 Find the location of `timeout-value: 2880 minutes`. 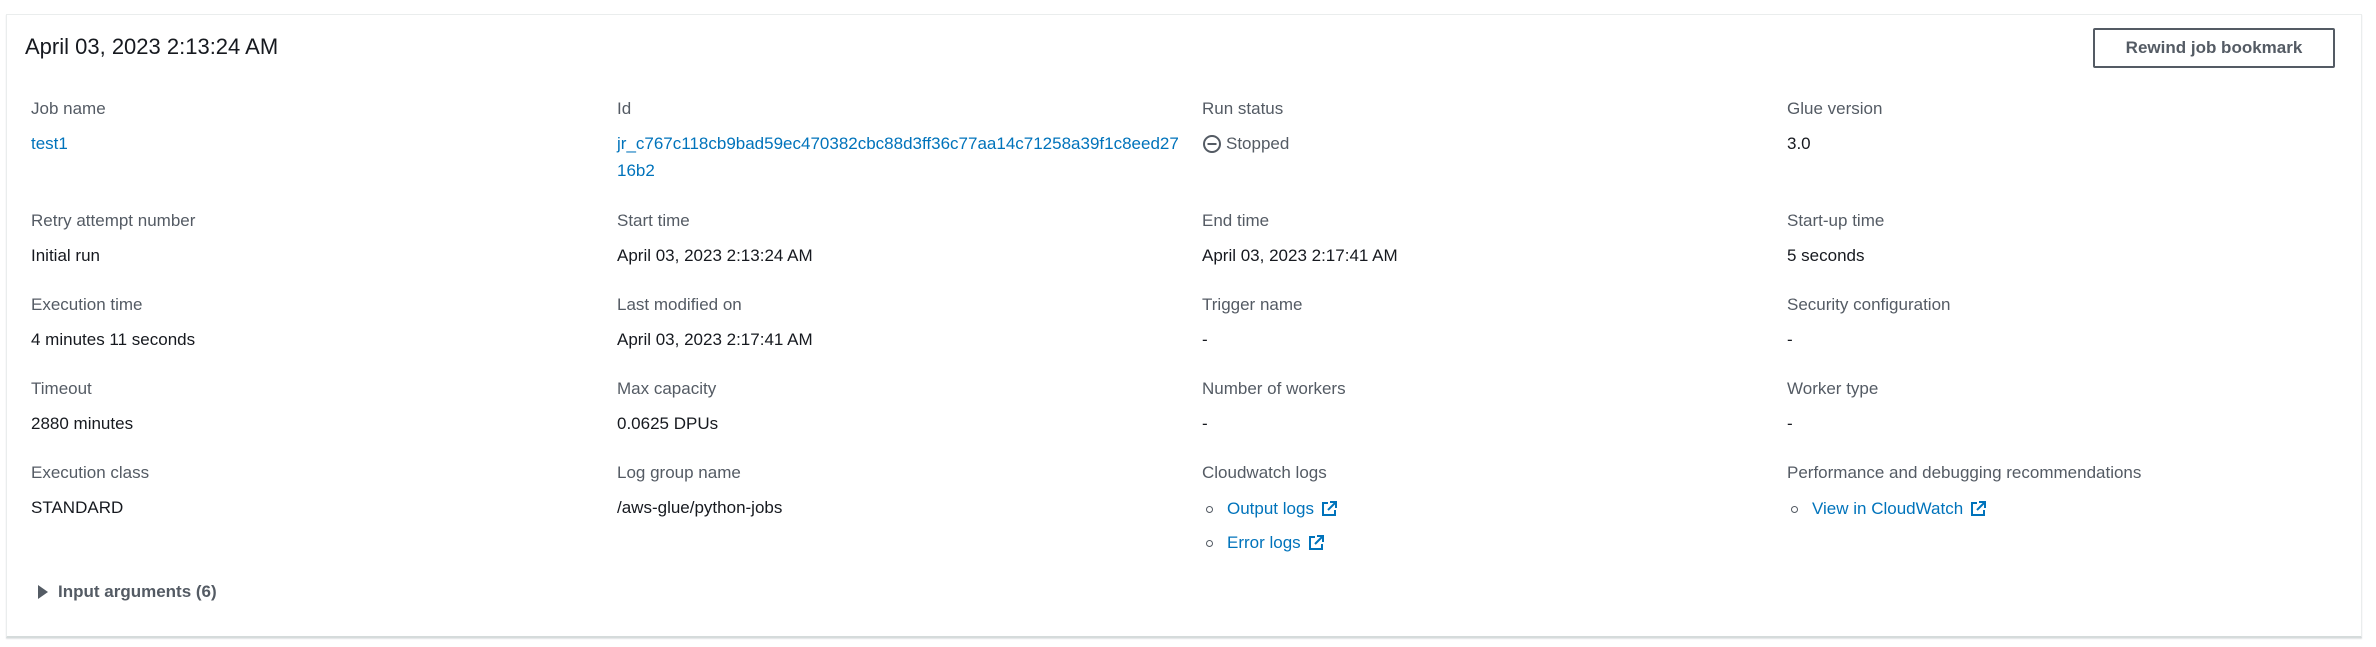

timeout-value: 2880 minutes is located at coordinates (82, 423).